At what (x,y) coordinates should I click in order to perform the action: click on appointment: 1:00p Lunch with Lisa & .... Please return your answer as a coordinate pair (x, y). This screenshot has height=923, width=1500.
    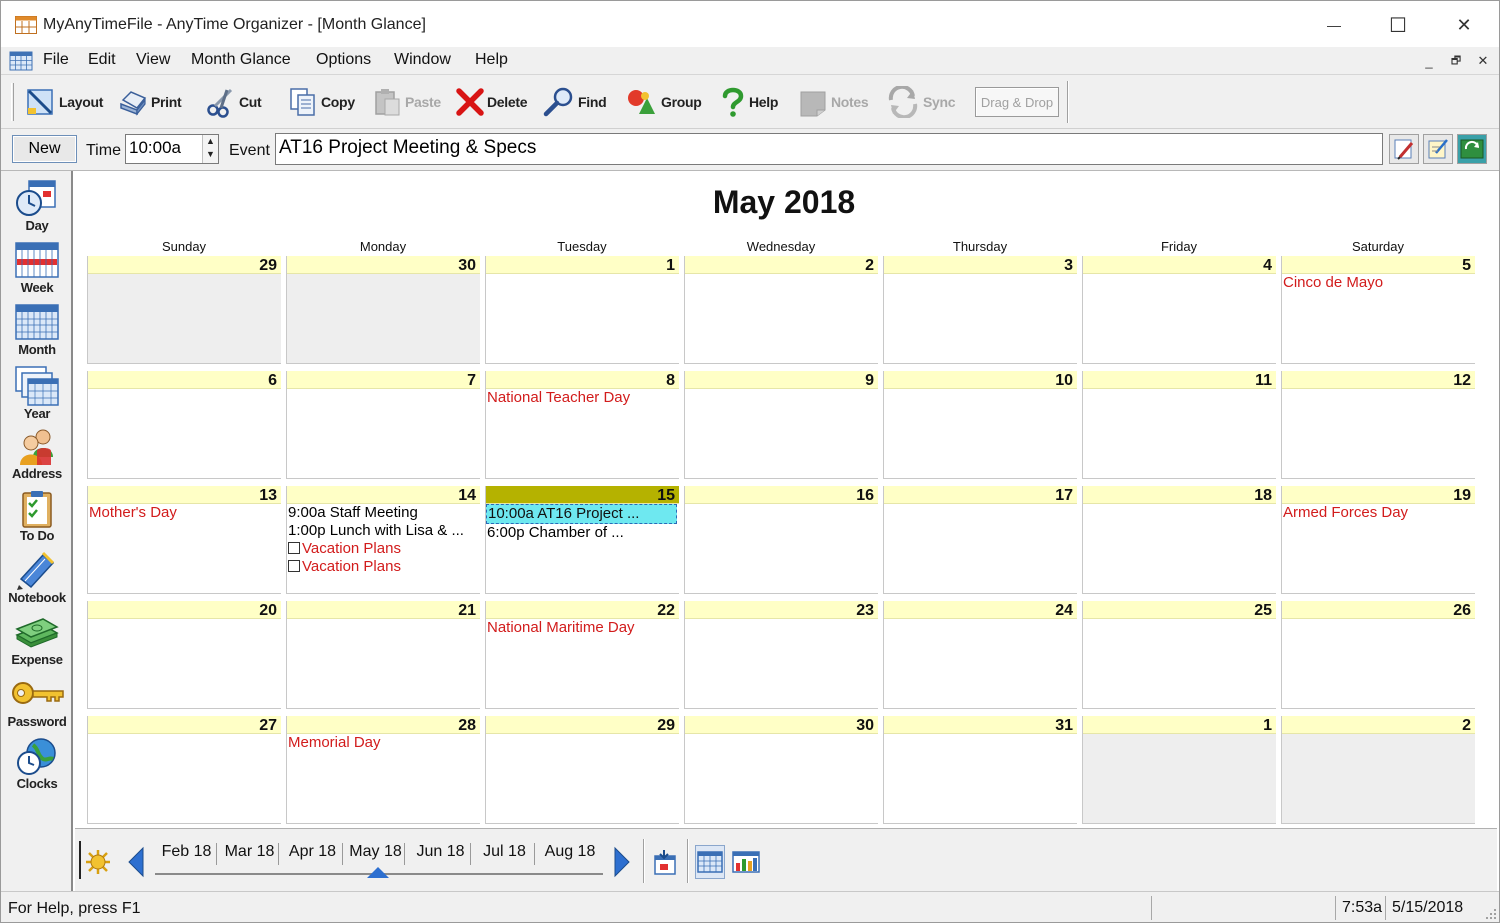
    Looking at the image, I should click on (383, 531).